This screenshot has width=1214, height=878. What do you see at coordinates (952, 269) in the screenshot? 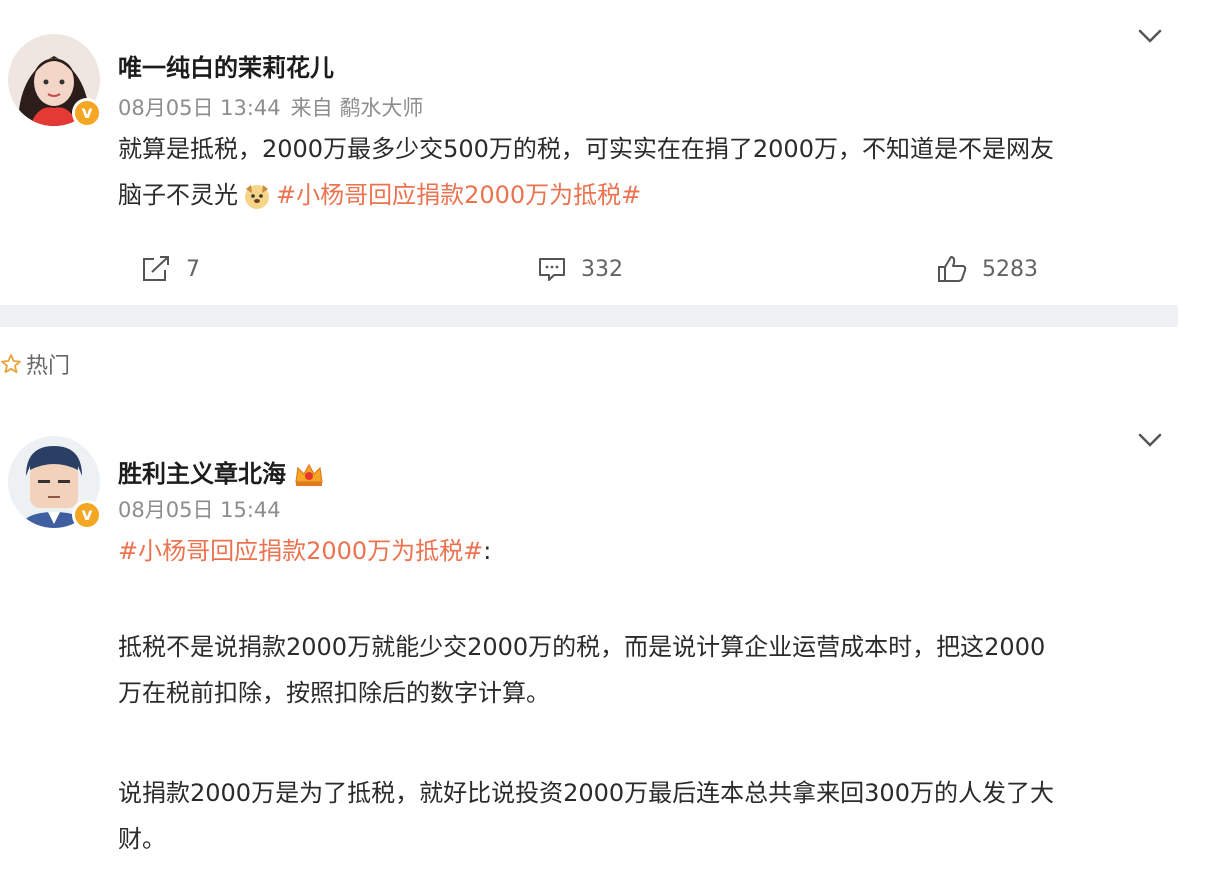
I see `like-icon` at bounding box center [952, 269].